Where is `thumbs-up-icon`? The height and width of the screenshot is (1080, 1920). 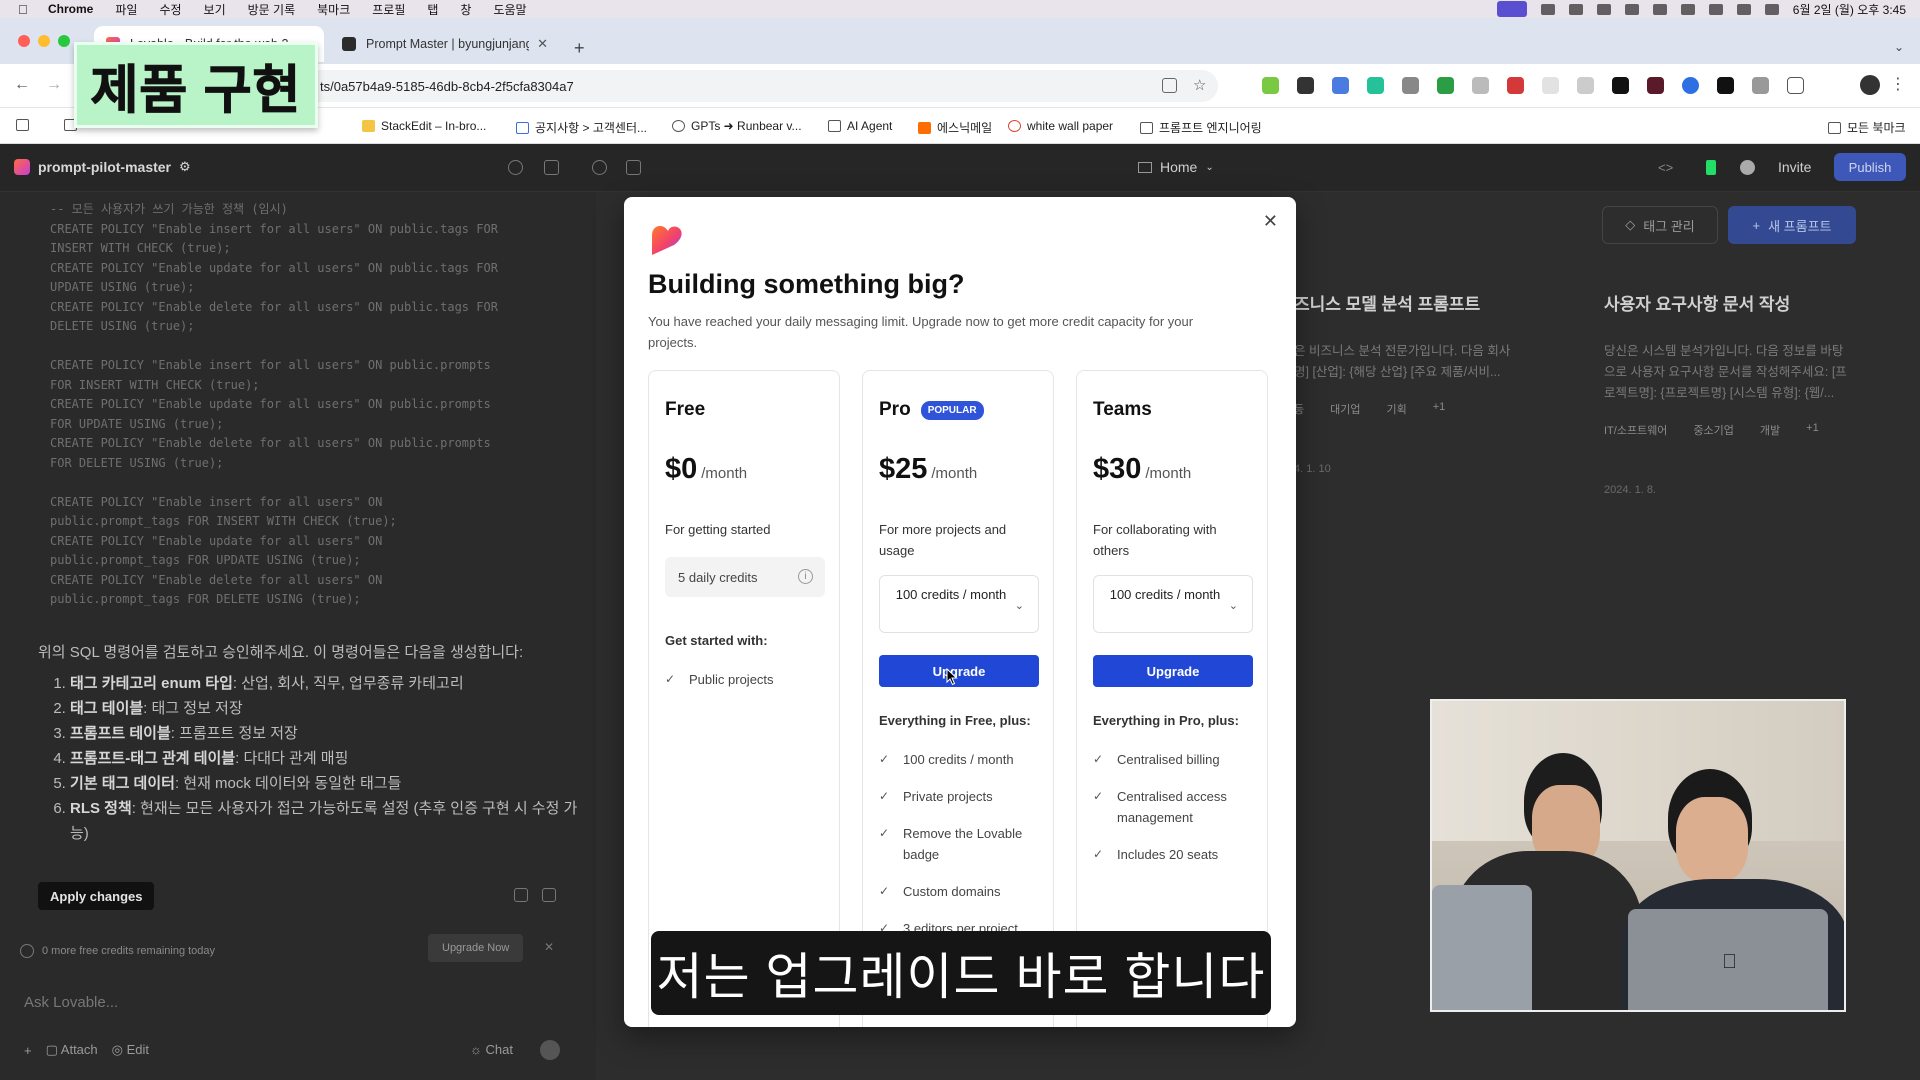
thumbs-up-icon is located at coordinates (521, 895).